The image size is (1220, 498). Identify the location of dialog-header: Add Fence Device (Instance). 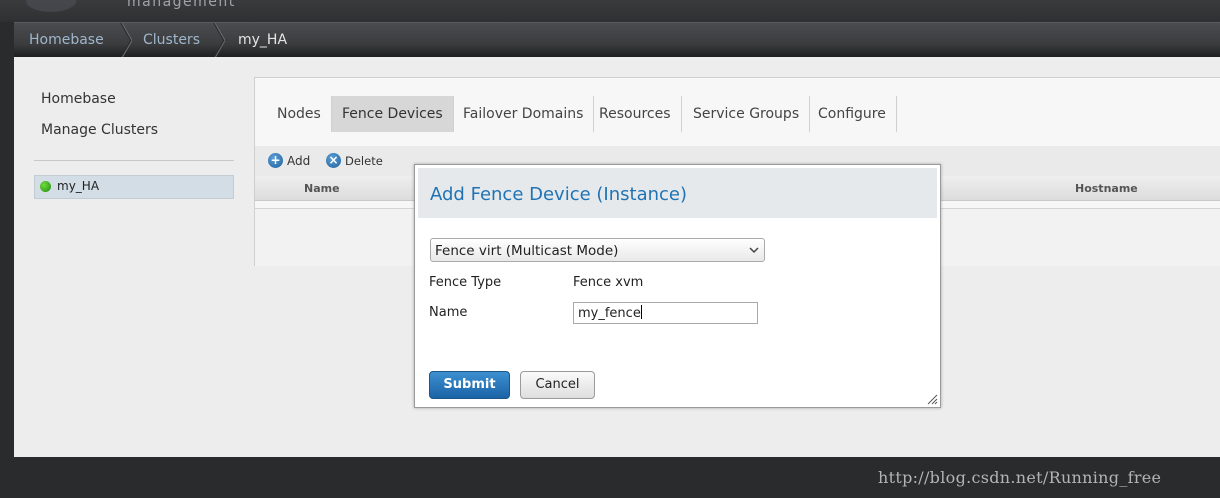
(677, 193).